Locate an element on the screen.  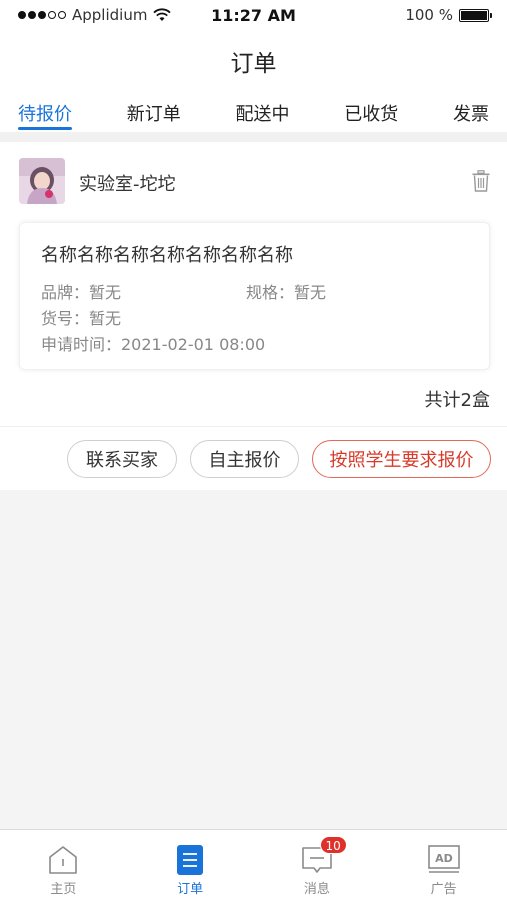
tabbar-label: 主页 is located at coordinates (63, 889).